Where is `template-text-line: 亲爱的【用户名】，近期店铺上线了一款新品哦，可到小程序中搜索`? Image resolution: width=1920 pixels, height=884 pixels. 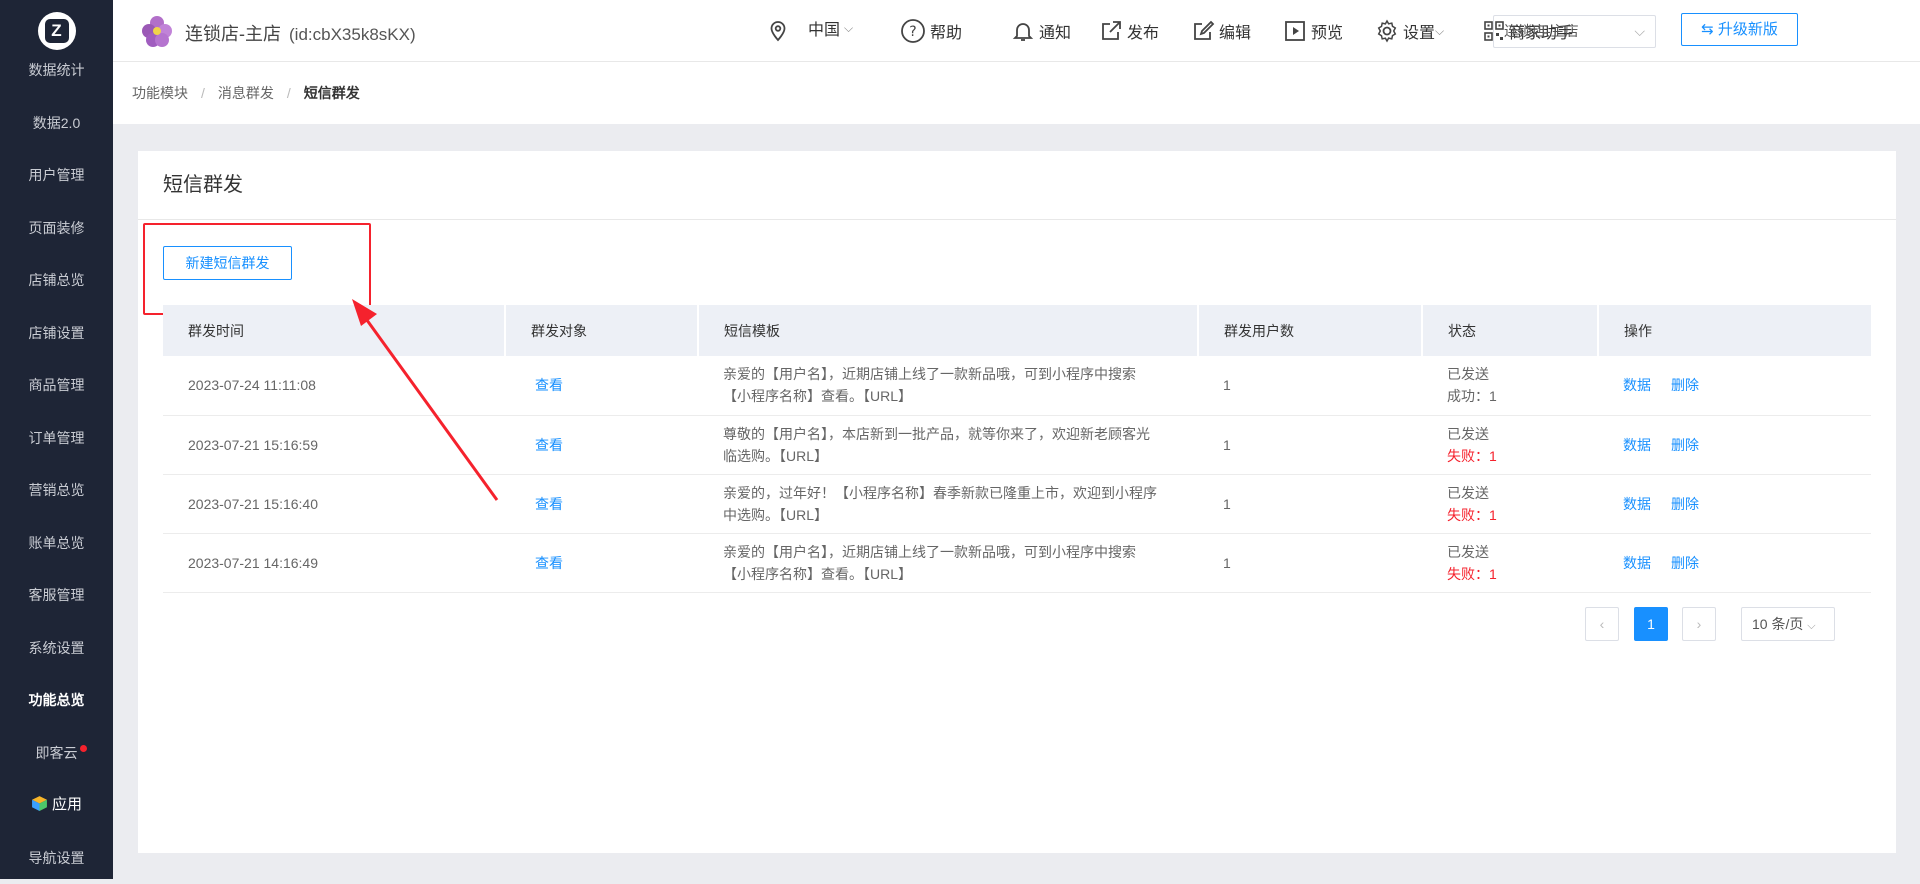
template-text-line: 亲爱的【用户名】，近期店铺上线了一款新品哦，可到小程序中搜索 is located at coordinates (960, 374).